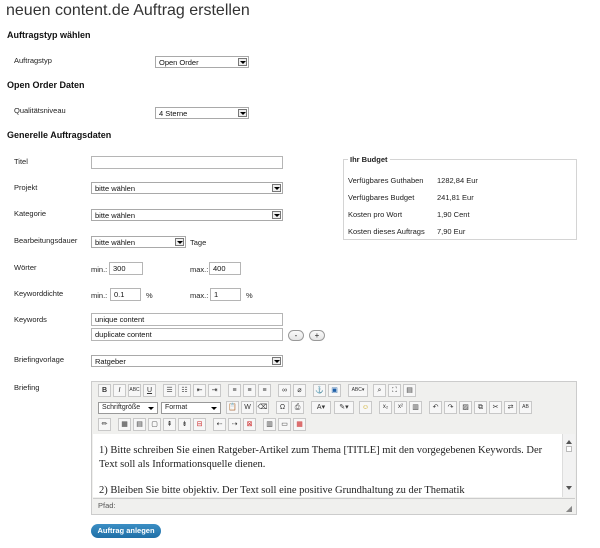  Describe the element at coordinates (321, 407) in the screenshot. I see `text-color-icon: A▾` at that location.